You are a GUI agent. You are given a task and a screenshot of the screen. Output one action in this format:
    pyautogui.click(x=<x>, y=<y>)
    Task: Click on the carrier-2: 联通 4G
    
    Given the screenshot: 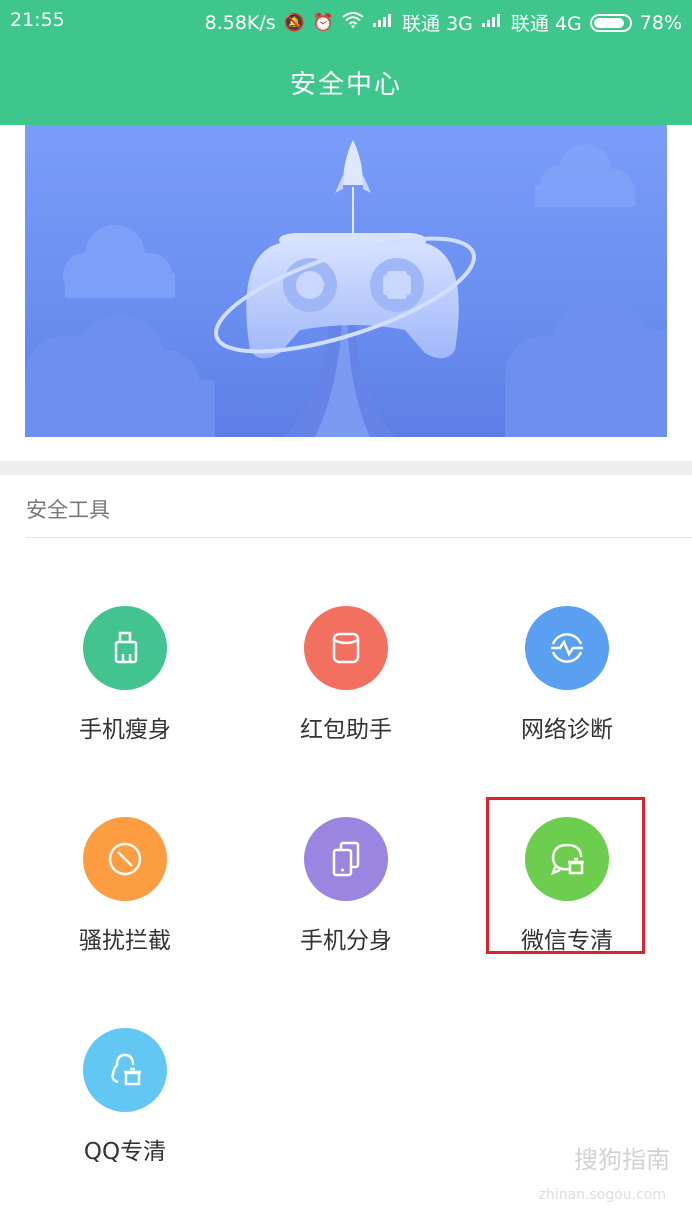 What is the action you would take?
    pyautogui.click(x=546, y=24)
    